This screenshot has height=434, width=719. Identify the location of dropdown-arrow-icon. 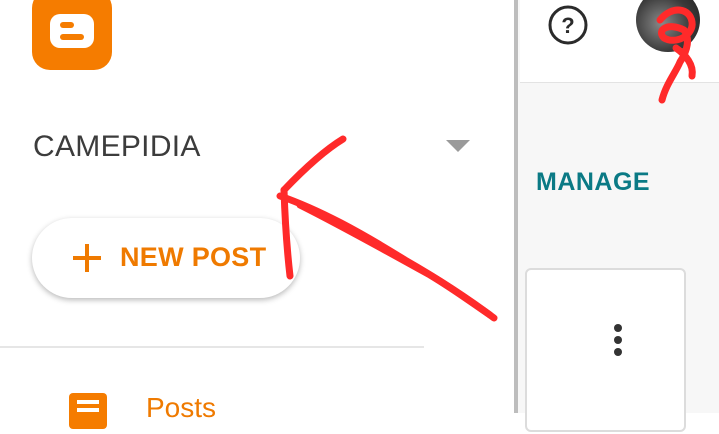
(458, 146).